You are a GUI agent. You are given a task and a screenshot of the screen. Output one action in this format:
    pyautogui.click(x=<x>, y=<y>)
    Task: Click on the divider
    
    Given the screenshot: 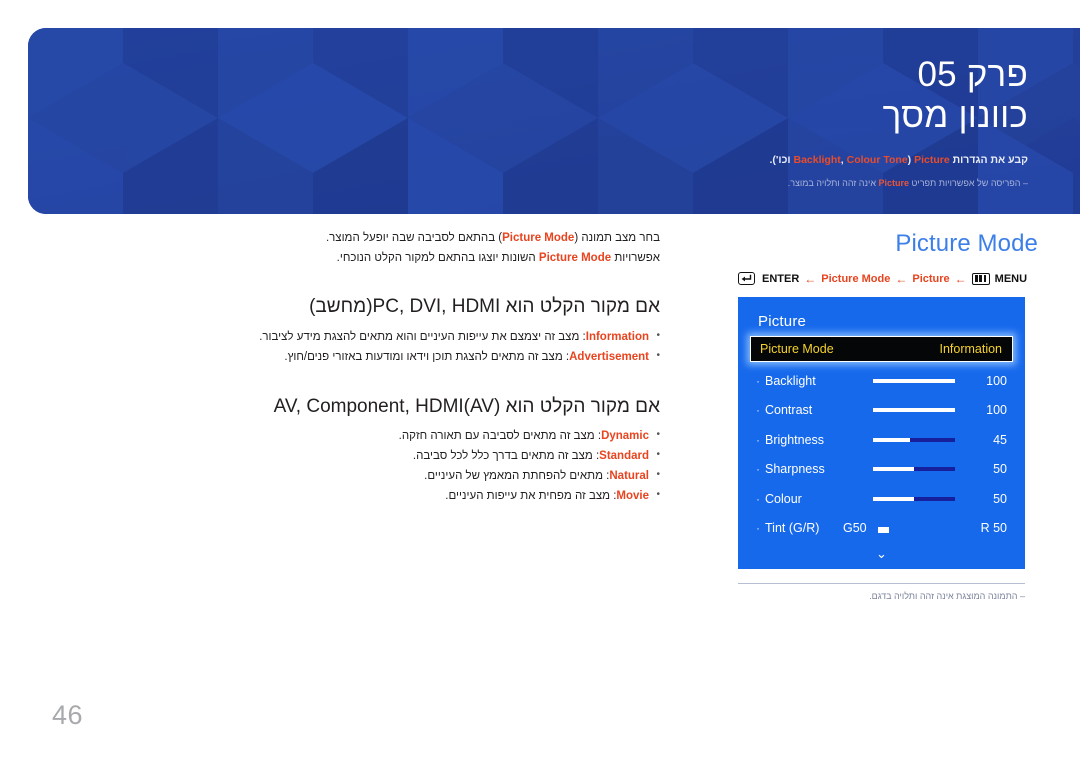 What is the action you would take?
    pyautogui.click(x=881, y=584)
    